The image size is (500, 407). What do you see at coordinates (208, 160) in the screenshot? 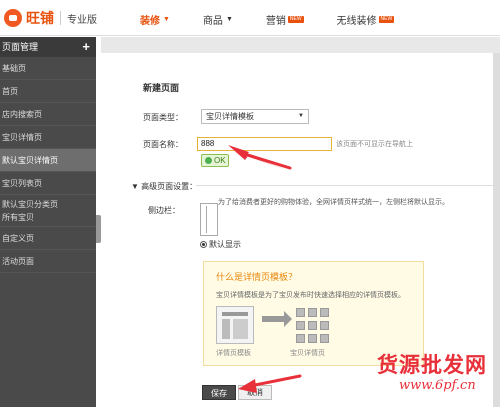
I see `check-icon` at bounding box center [208, 160].